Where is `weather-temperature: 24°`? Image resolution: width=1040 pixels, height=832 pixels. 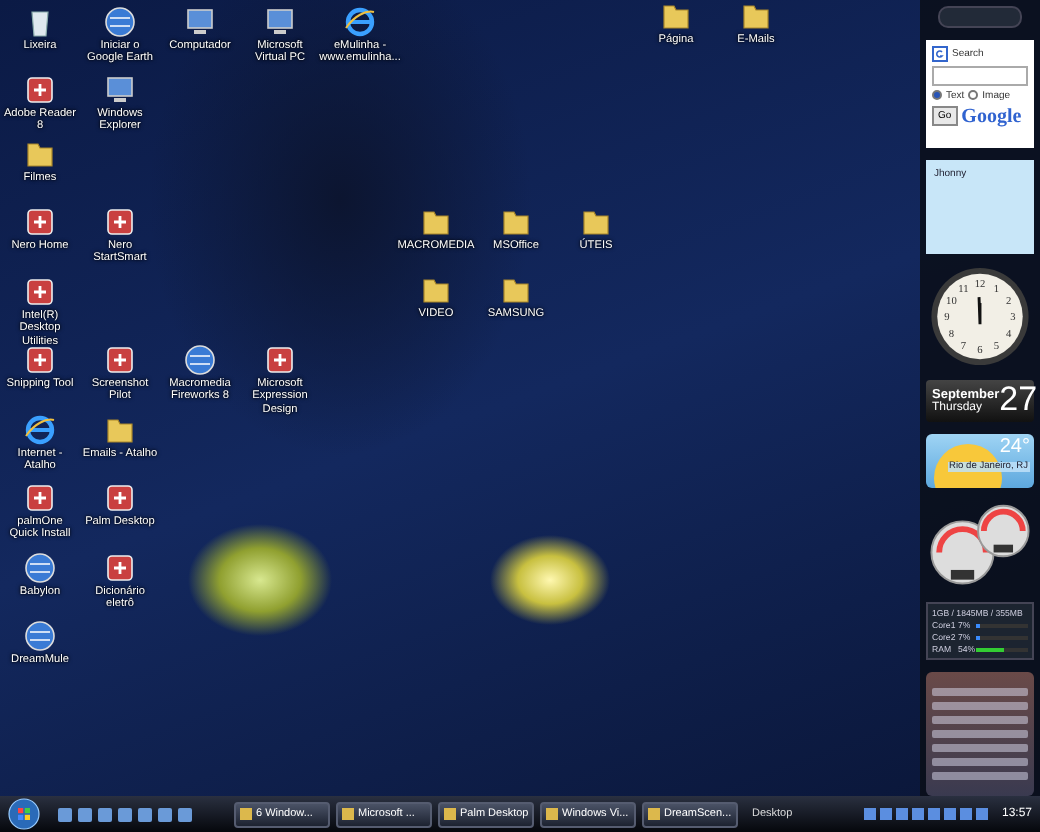 weather-temperature: 24° is located at coordinates (1014, 447).